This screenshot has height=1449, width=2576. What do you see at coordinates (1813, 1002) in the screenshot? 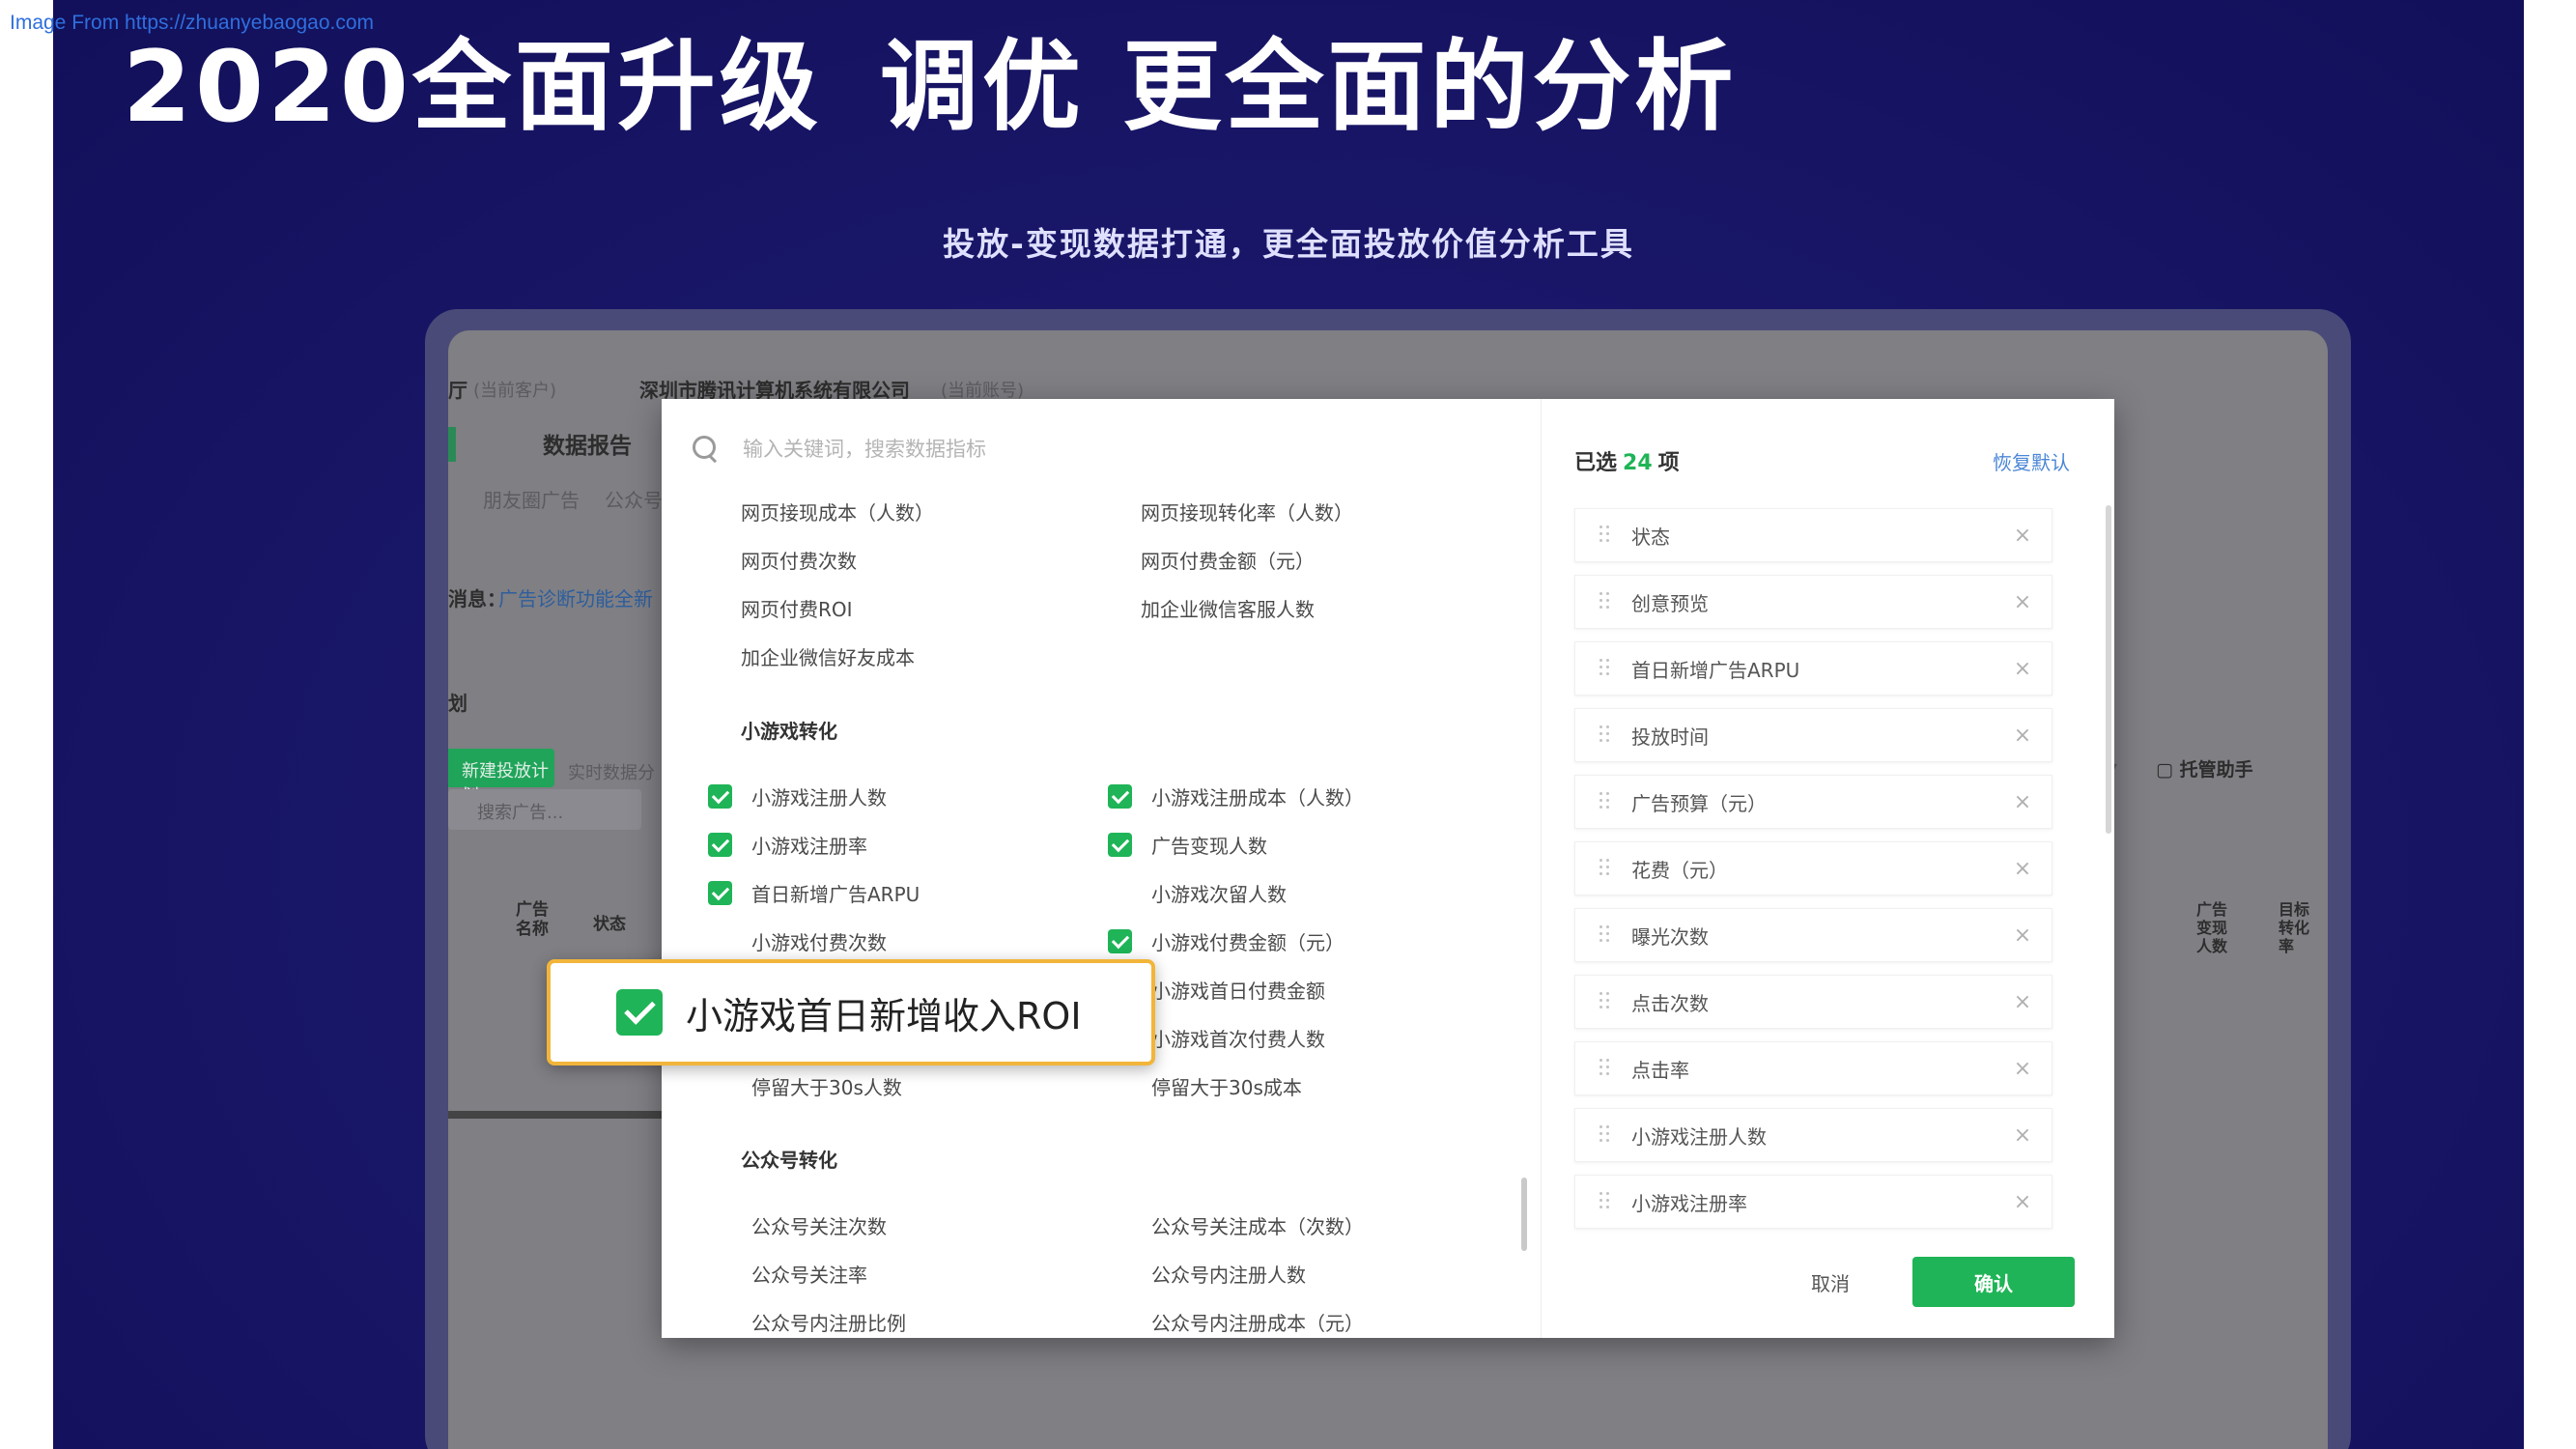
I see `selected-metric-item: 点击次数 ×` at bounding box center [1813, 1002].